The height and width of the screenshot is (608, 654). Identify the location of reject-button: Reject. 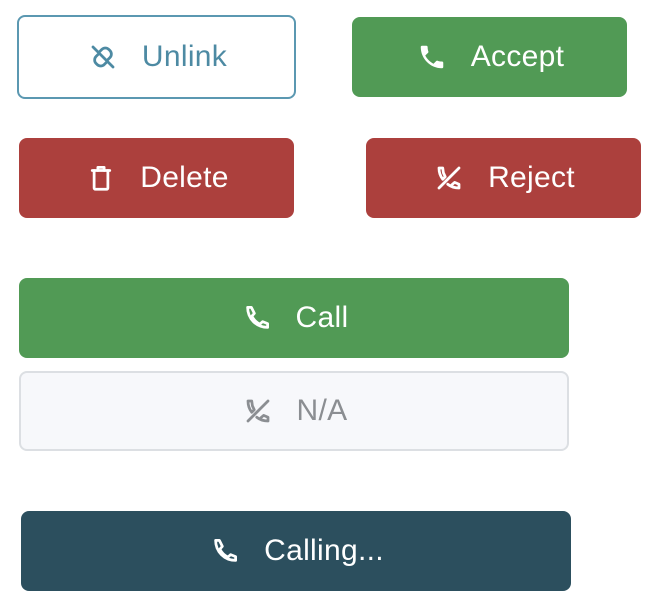
(503, 178).